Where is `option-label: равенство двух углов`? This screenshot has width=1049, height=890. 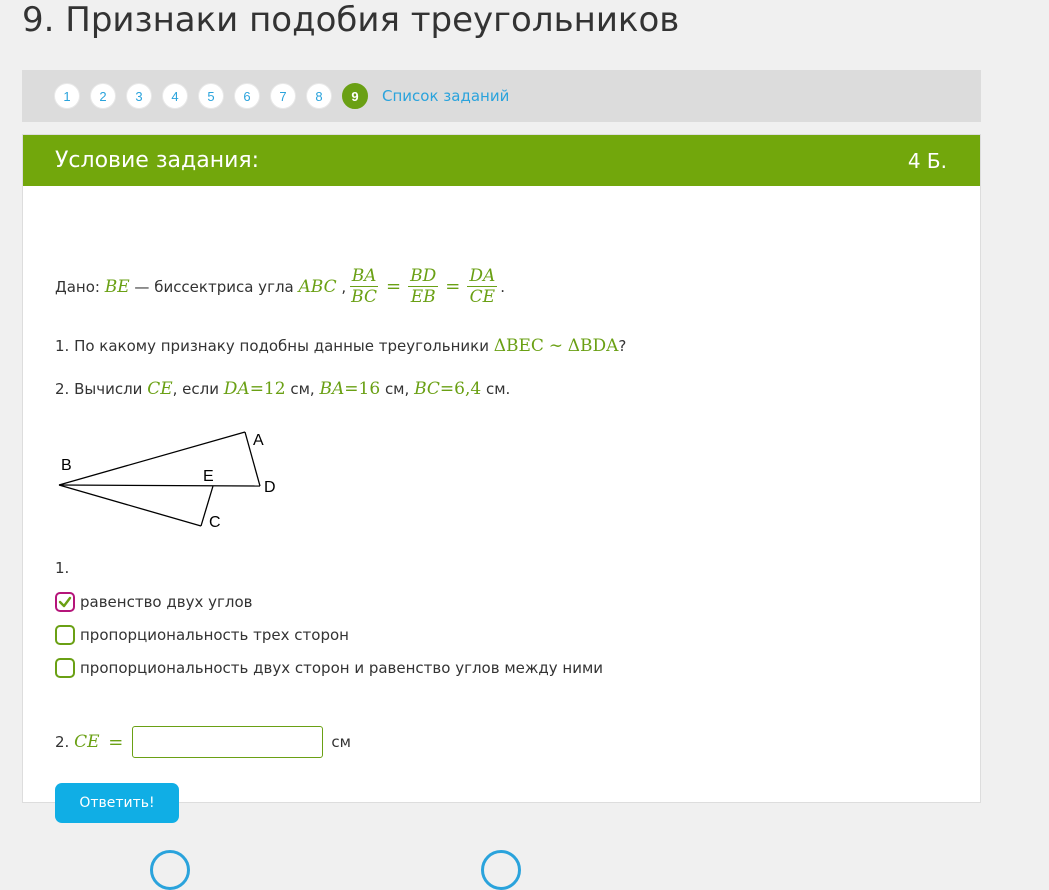 option-label: равенство двух углов is located at coordinates (166, 602).